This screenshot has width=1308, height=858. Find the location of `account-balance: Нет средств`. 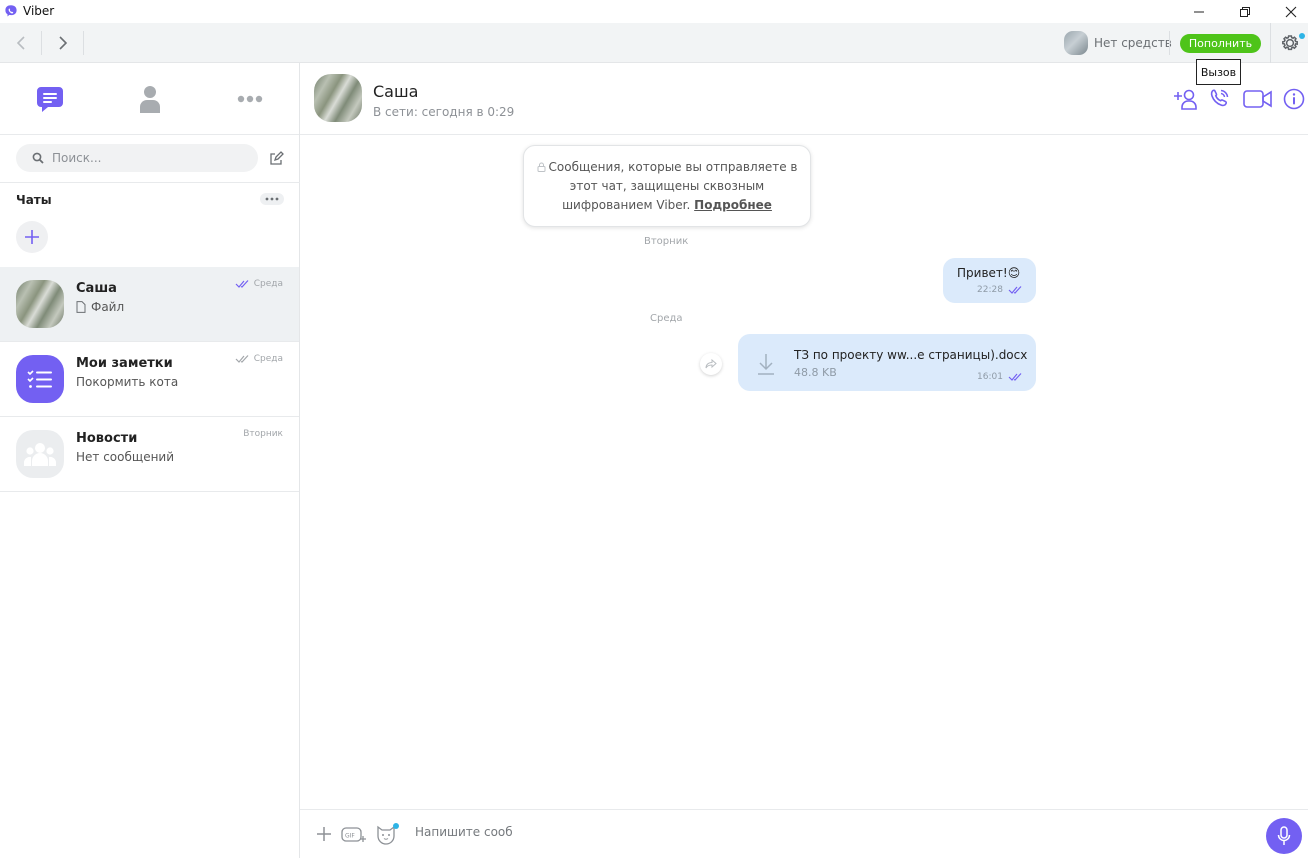

account-balance: Нет средств is located at coordinates (1118, 43).